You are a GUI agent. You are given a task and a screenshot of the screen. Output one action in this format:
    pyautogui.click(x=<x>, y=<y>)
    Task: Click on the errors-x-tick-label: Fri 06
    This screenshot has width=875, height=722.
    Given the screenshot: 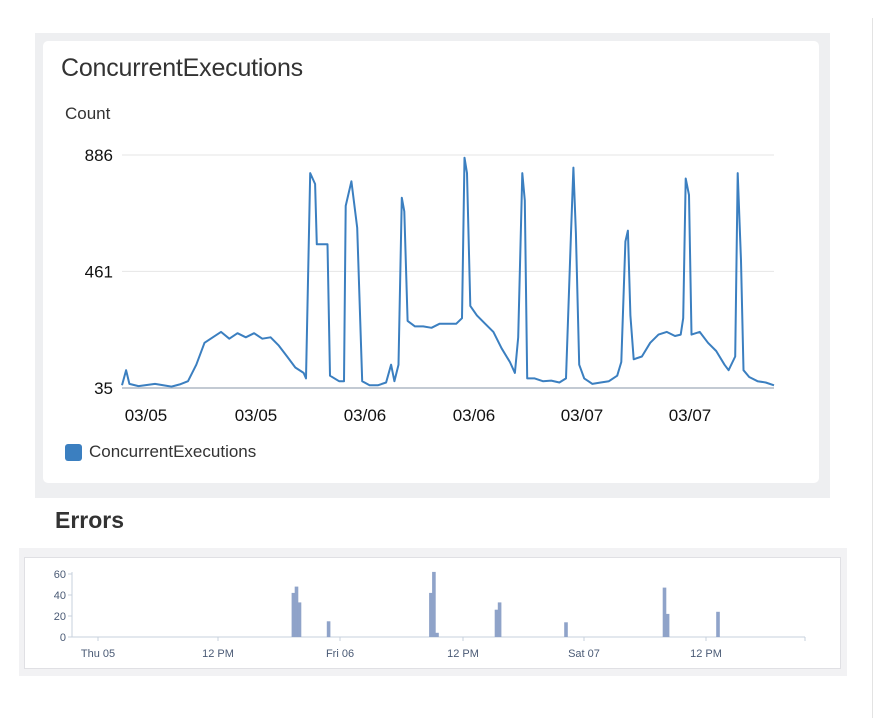 What is the action you would take?
    pyautogui.click(x=340, y=654)
    